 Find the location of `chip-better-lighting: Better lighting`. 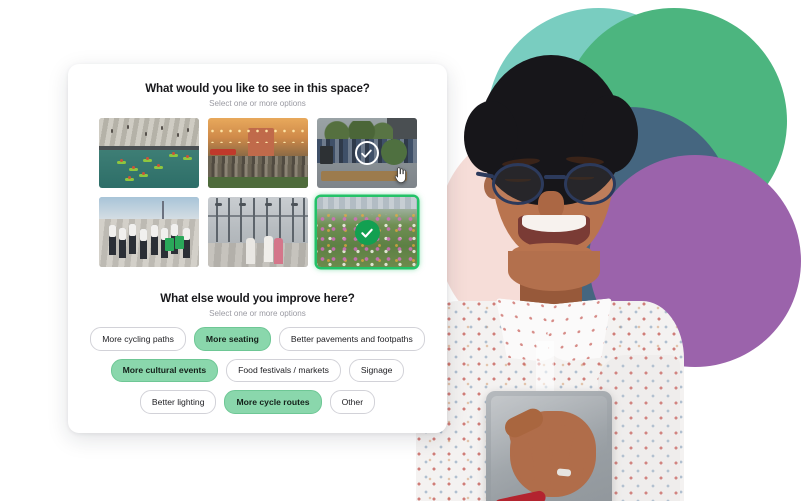

chip-better-lighting: Better lighting is located at coordinates (178, 402).